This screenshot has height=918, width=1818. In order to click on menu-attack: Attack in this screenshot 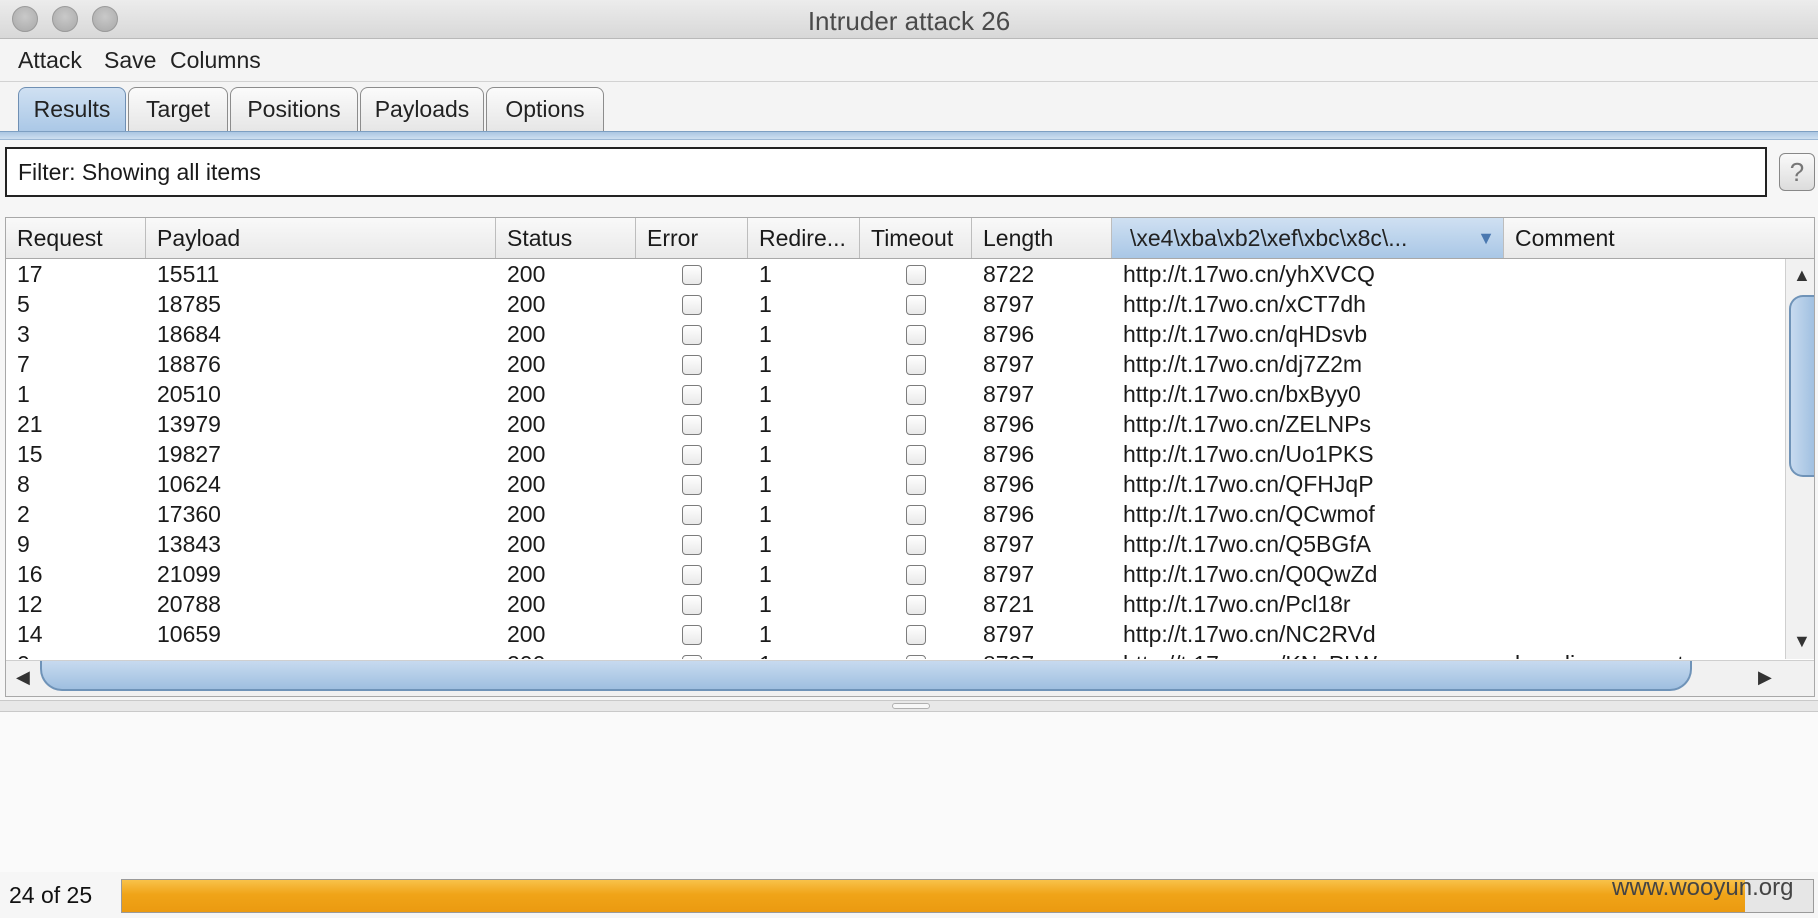, I will do `click(50, 60)`.